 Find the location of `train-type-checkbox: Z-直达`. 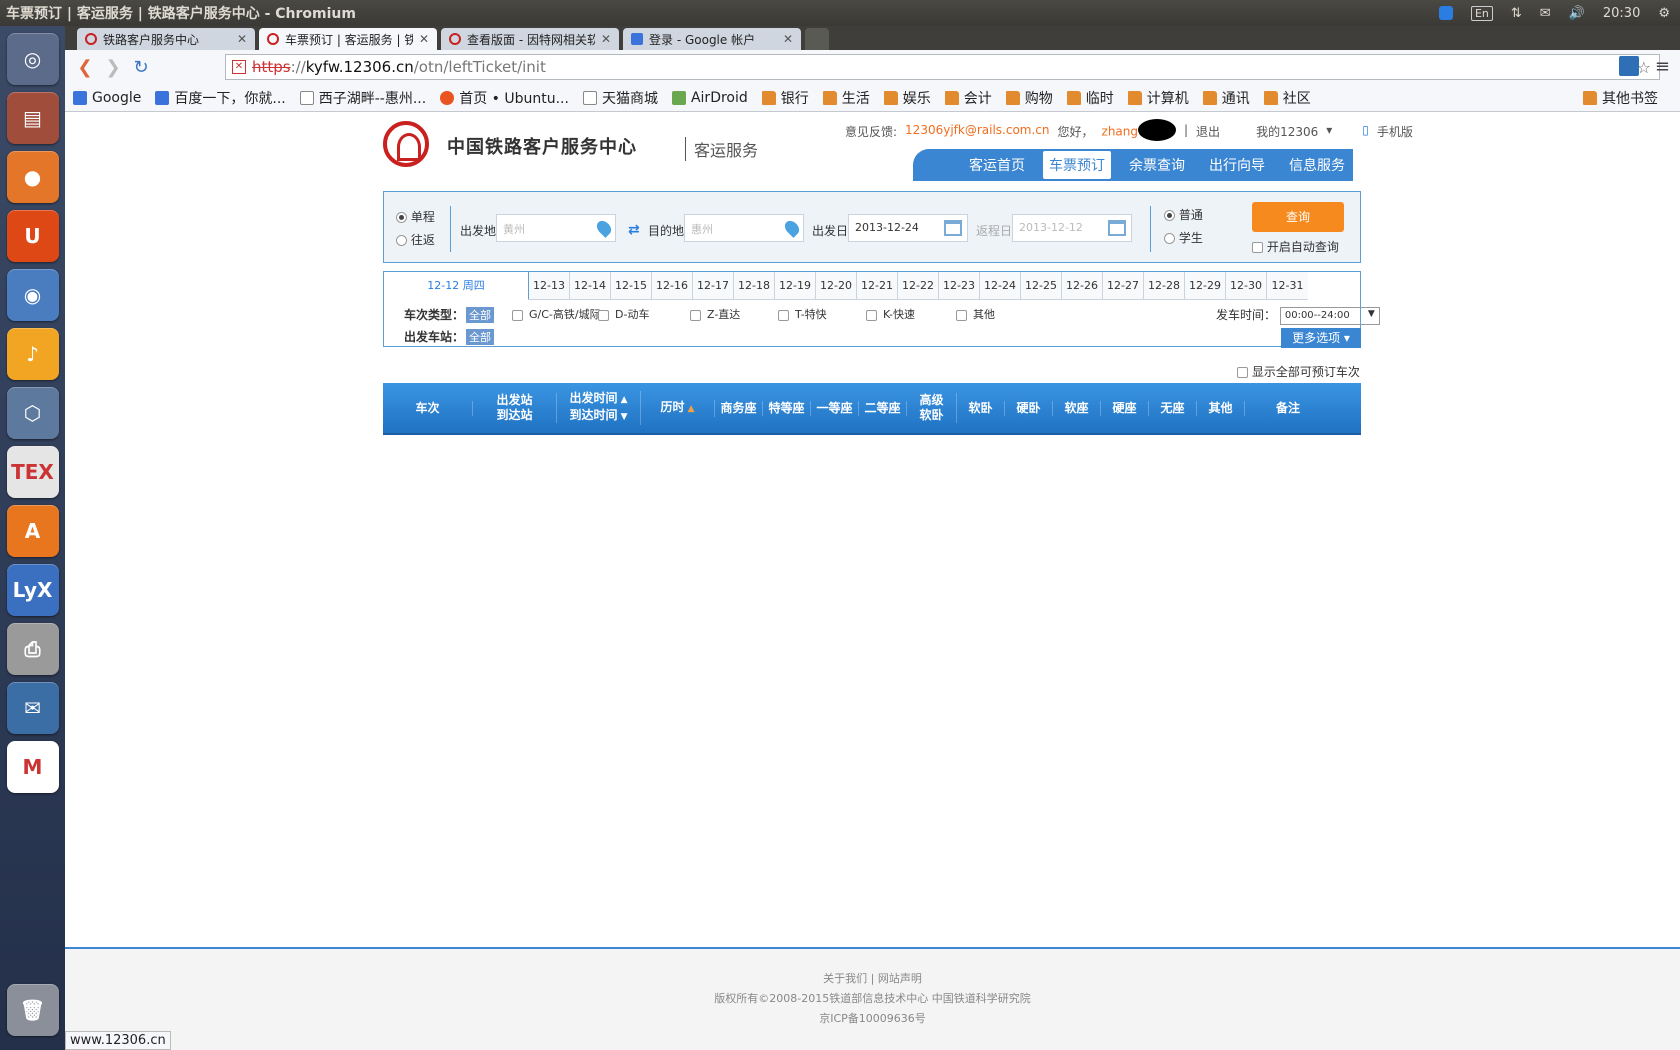

train-type-checkbox: Z-直达 is located at coordinates (715, 314).